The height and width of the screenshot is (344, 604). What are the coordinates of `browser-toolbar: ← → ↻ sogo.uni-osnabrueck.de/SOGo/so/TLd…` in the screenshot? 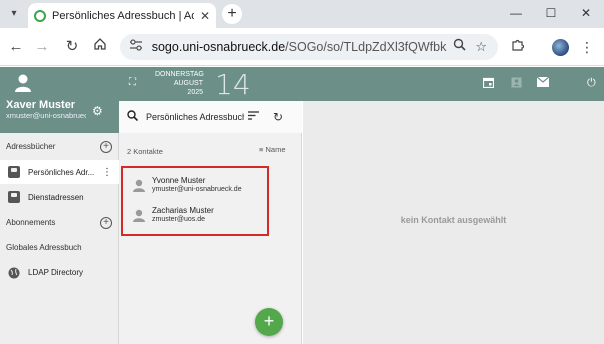 It's located at (302, 47).